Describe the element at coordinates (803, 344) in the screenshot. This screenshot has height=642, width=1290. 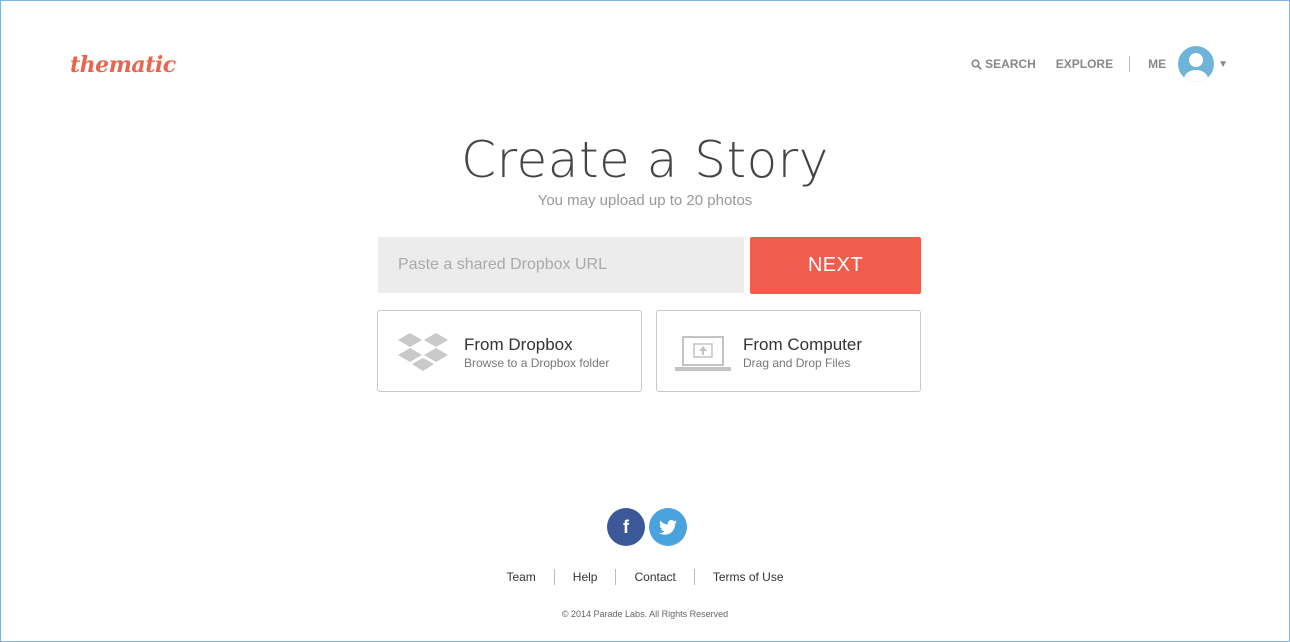
I see `from-computer-title: From Computer` at that location.